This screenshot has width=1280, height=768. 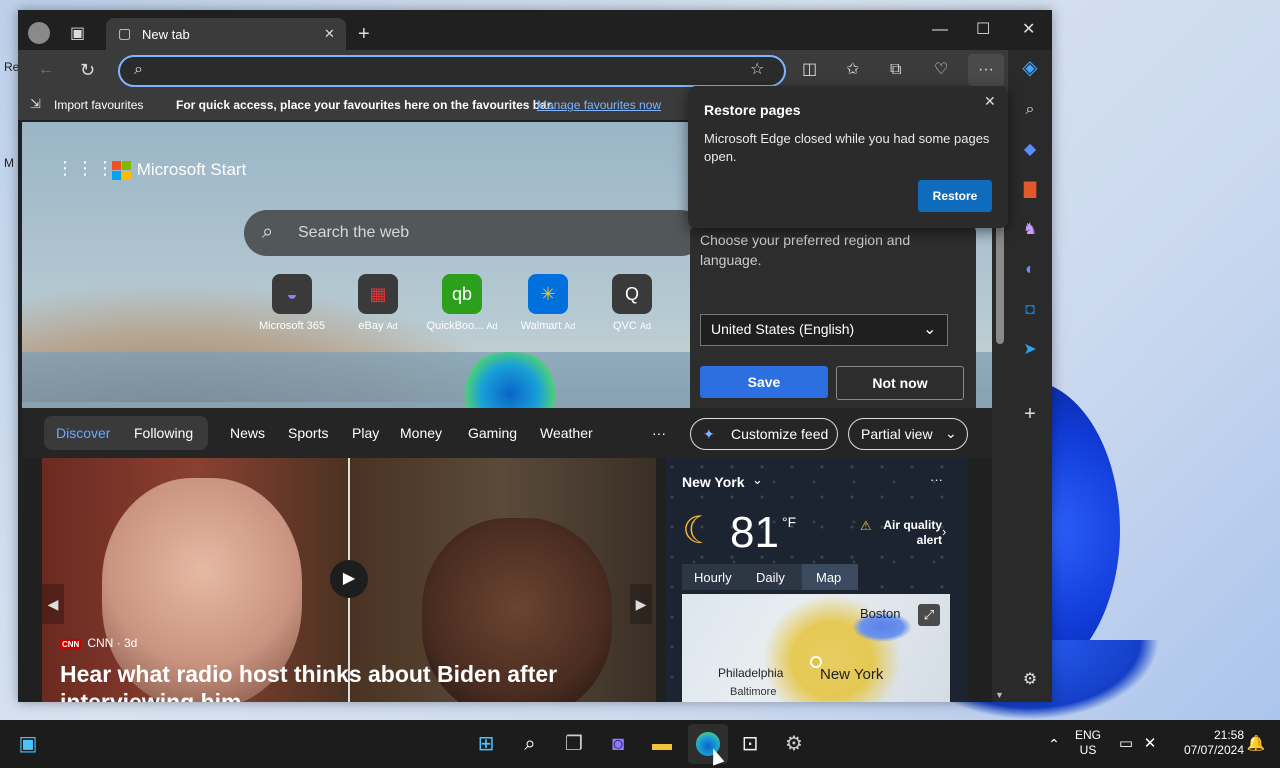 I want to click on air-quality-alert: Air quality alert, so click(x=910, y=533).